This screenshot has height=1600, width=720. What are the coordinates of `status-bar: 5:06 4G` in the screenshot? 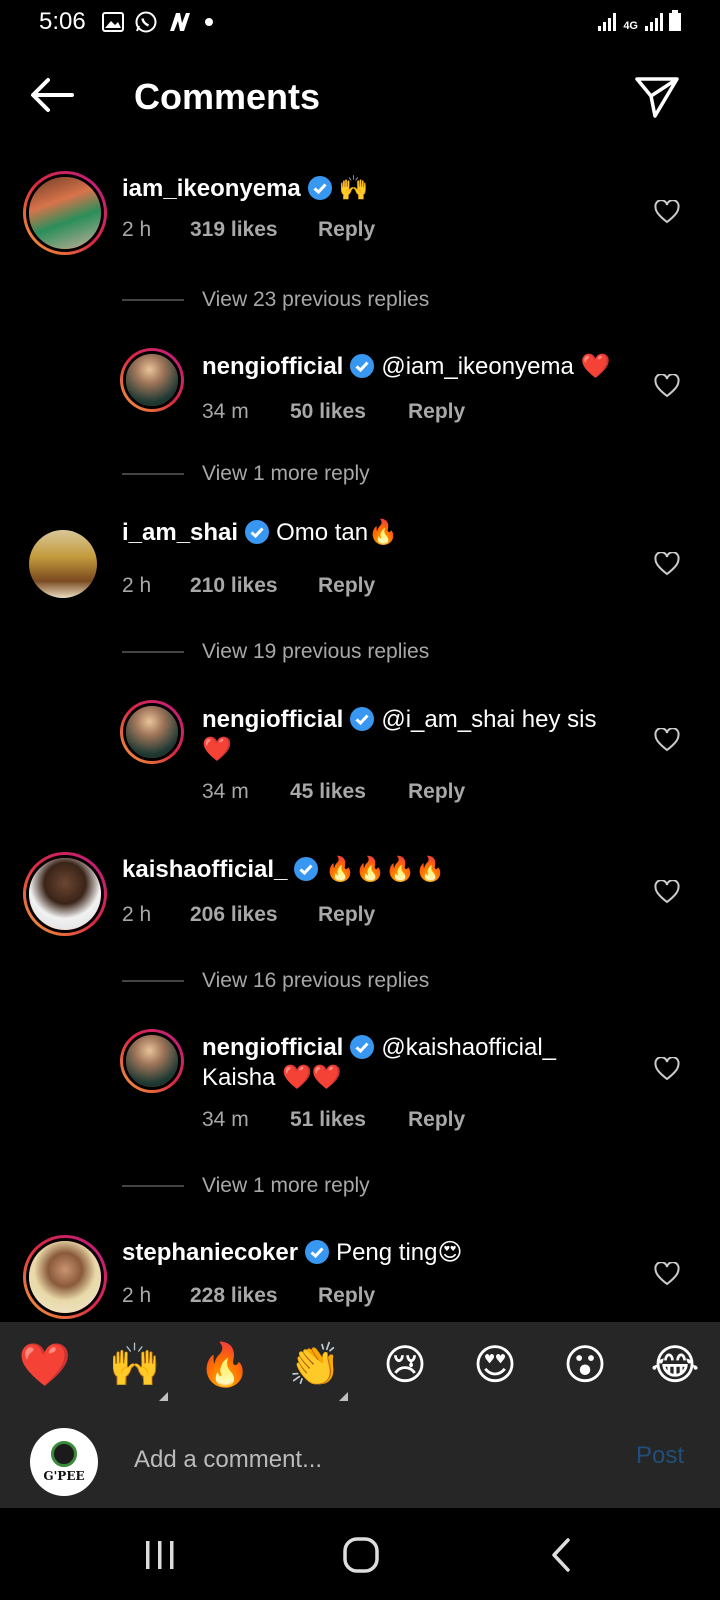 It's located at (360, 22).